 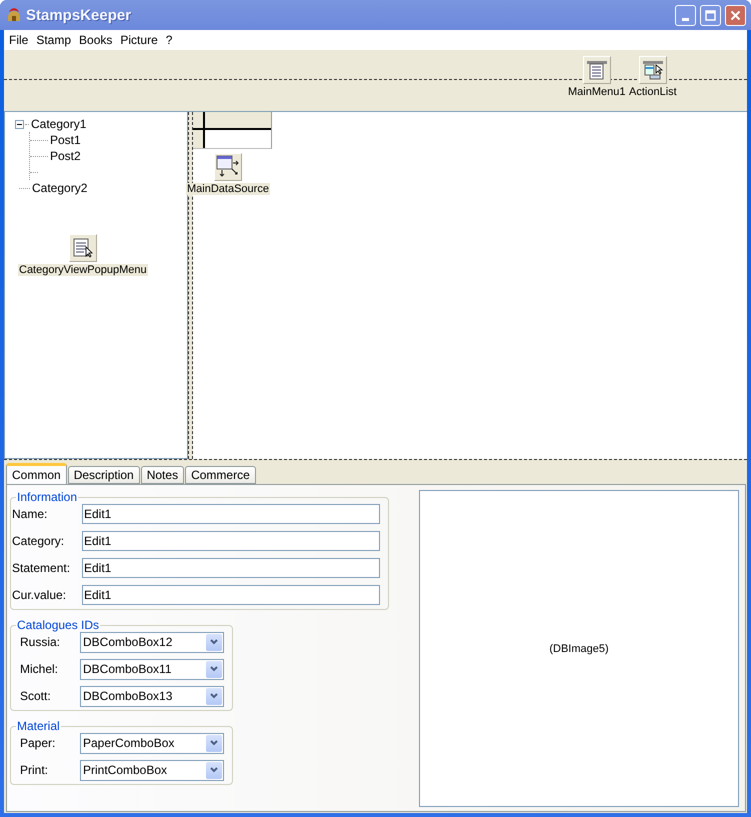 What do you see at coordinates (30, 514) in the screenshot?
I see `field-label: Name:` at bounding box center [30, 514].